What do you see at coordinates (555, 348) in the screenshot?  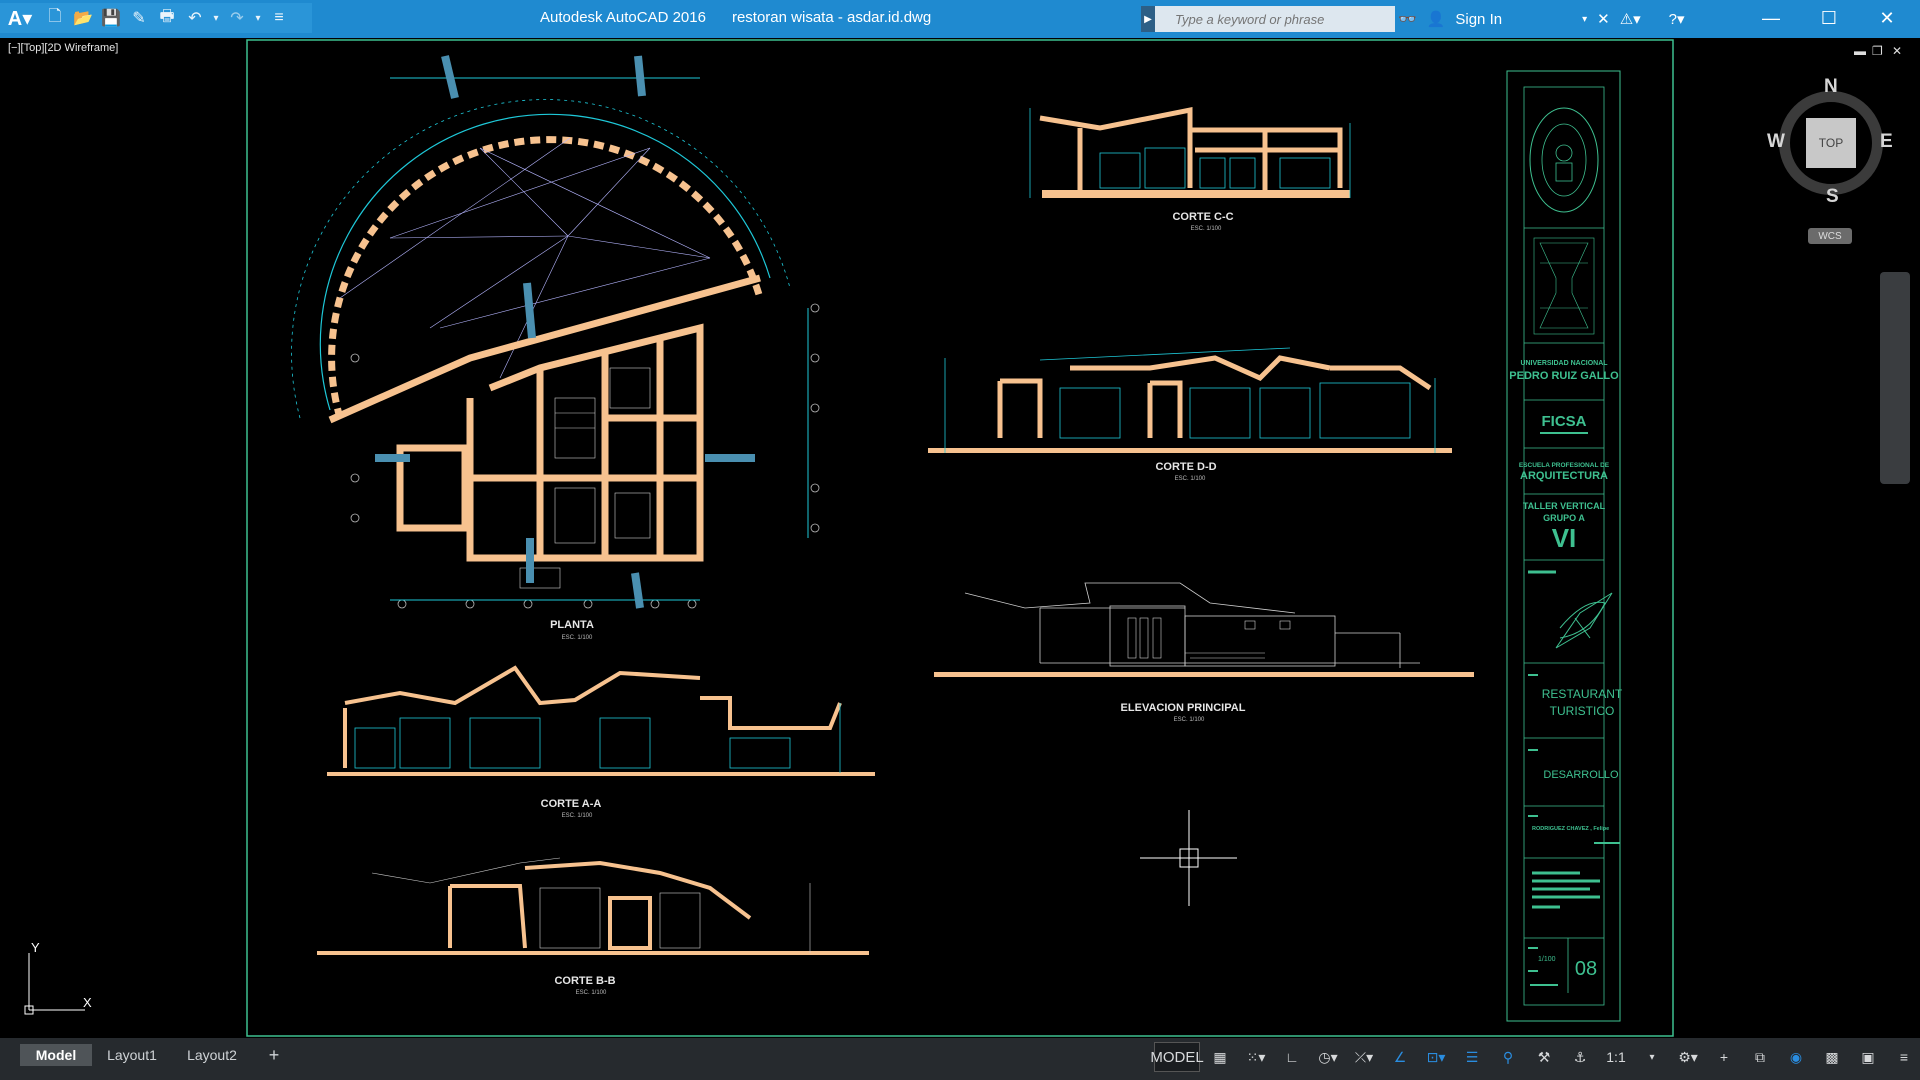 I see `floor-plan: PLANTA ESC. 1/100` at bounding box center [555, 348].